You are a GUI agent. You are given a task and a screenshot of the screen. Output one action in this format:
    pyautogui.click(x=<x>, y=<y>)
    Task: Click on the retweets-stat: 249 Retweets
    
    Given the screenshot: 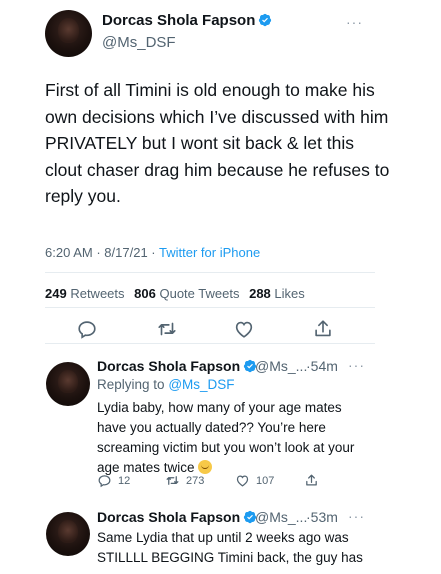 What is the action you would take?
    pyautogui.click(x=85, y=293)
    